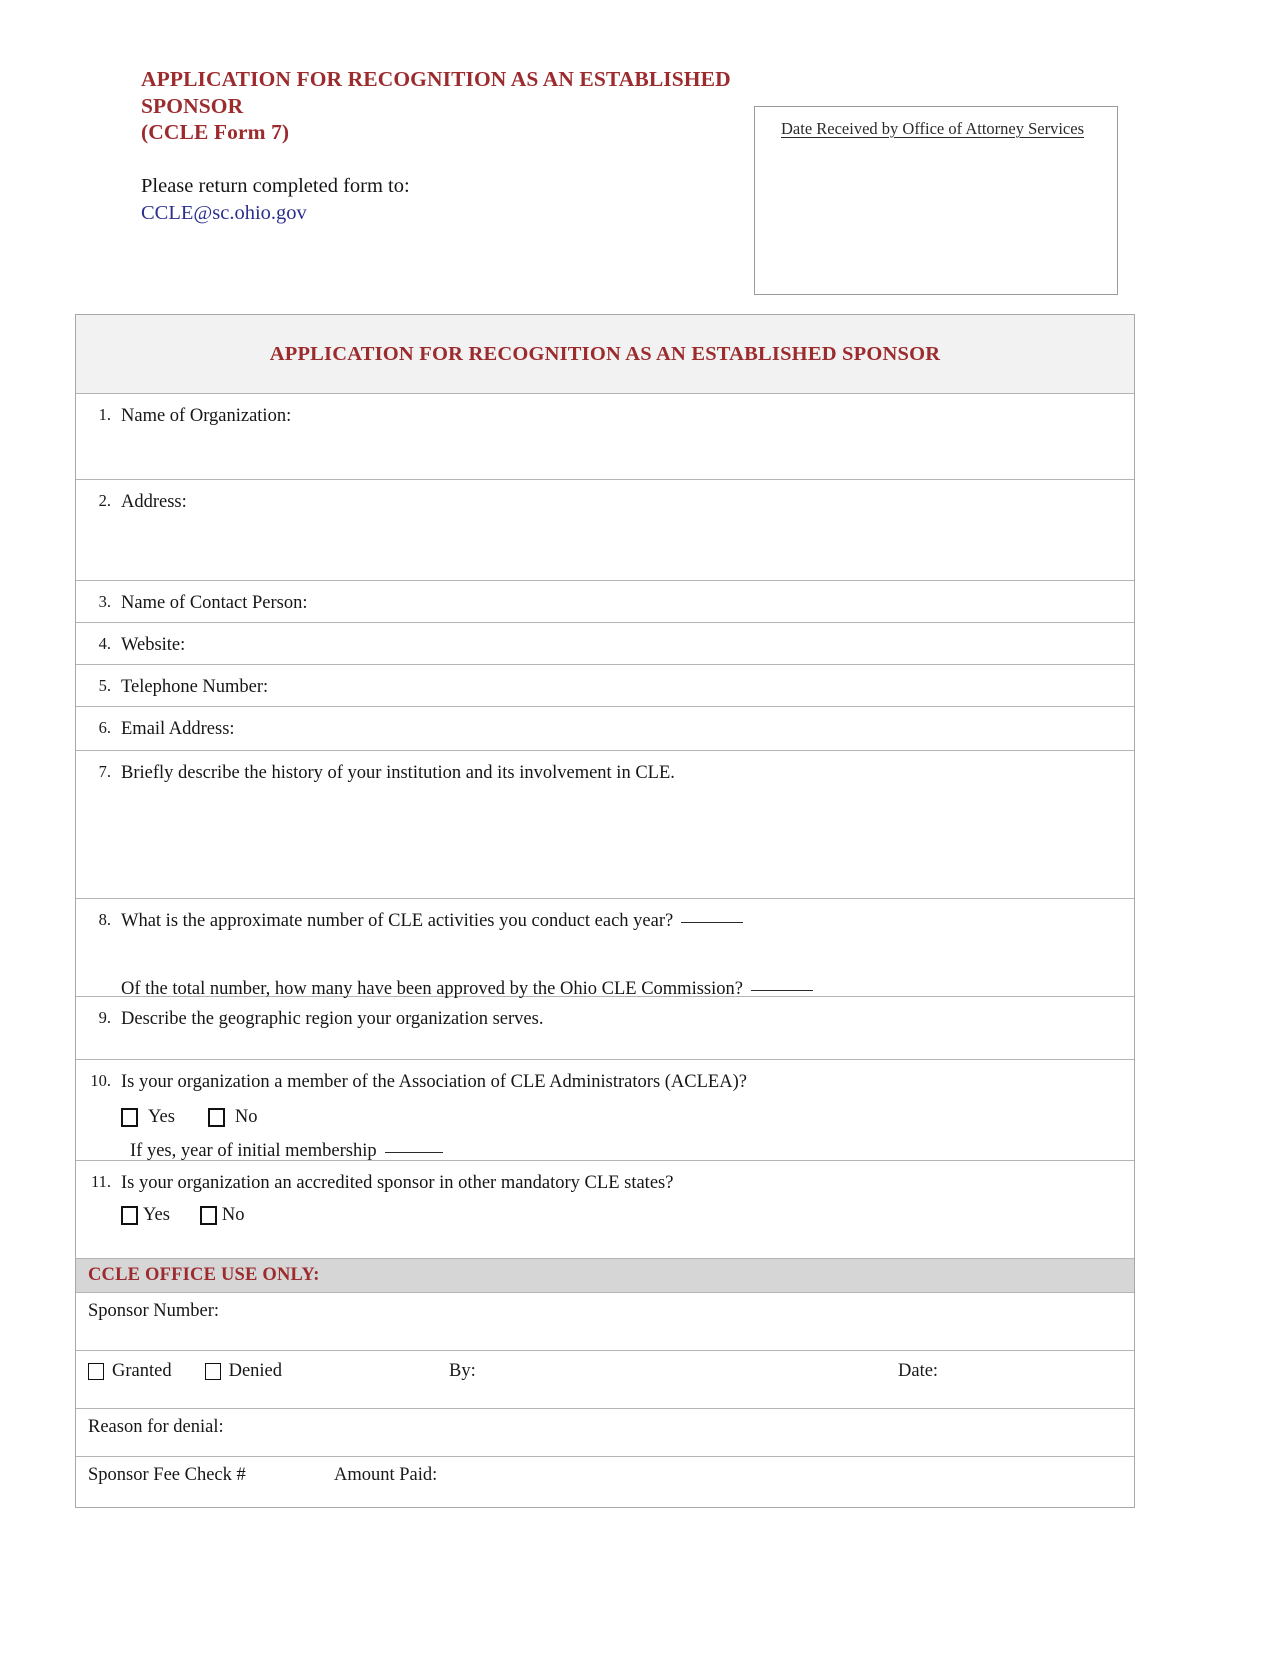 The height and width of the screenshot is (1656, 1280). I want to click on item-number: 3., so click(104, 601).